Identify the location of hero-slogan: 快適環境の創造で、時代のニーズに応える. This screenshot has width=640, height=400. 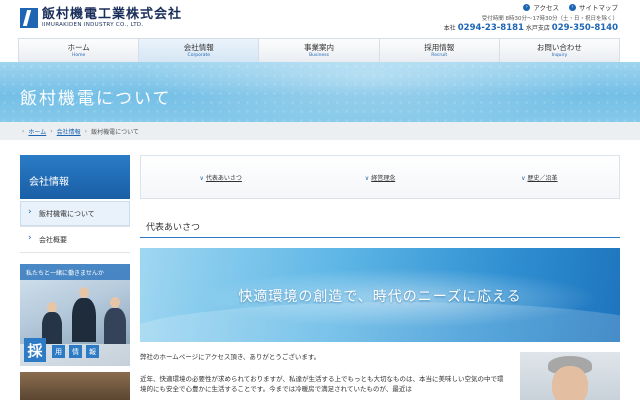
(380, 297).